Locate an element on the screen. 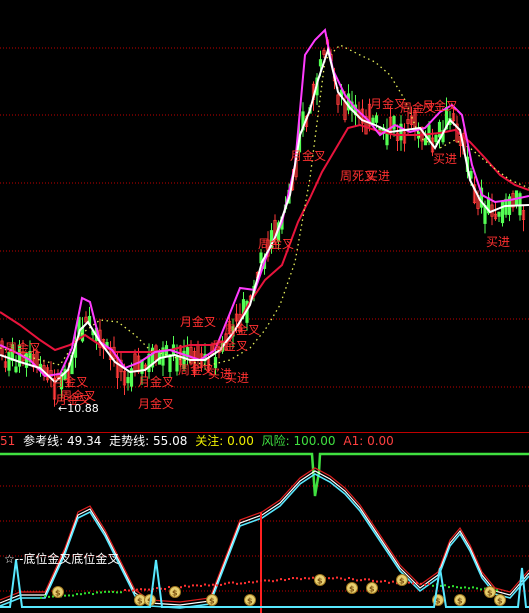  risk-readout: 风险: 100.00 is located at coordinates (298, 441).